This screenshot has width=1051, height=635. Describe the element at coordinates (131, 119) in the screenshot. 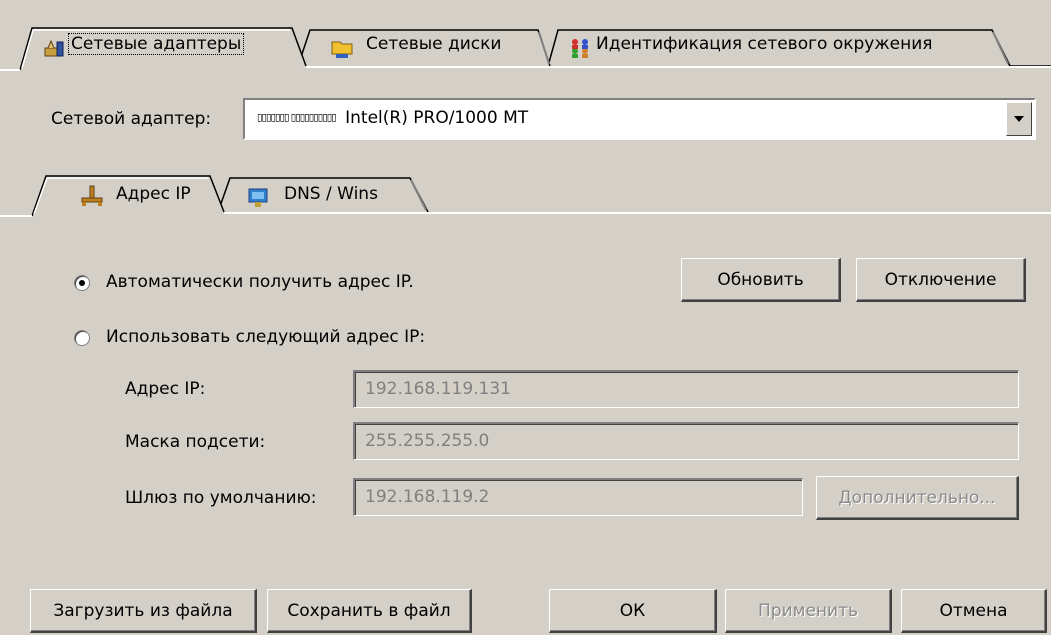

I see `adapter-label: Сетевой адаптер:` at that location.